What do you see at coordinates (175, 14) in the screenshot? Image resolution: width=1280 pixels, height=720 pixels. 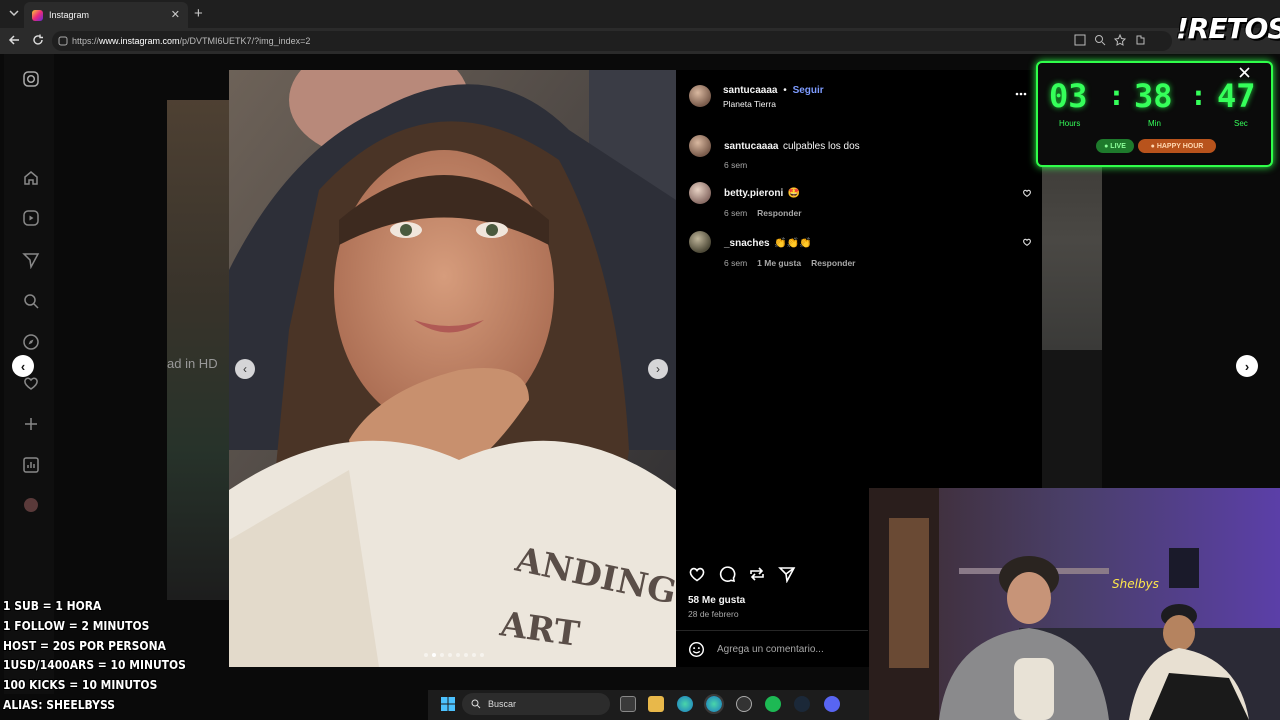 I see `close-tab-icon: ✕` at bounding box center [175, 14].